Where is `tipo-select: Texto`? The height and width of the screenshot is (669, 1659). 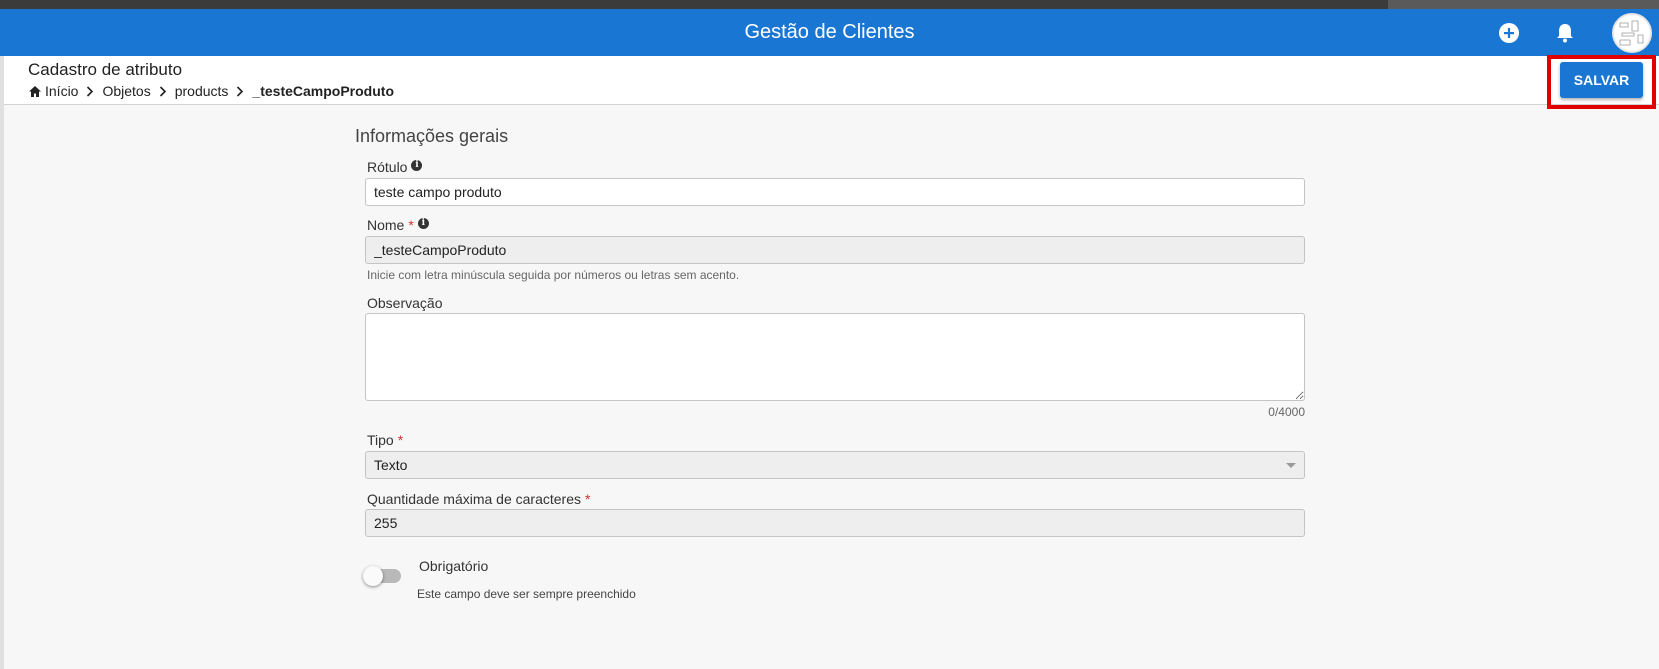
tipo-select: Texto is located at coordinates (835, 465).